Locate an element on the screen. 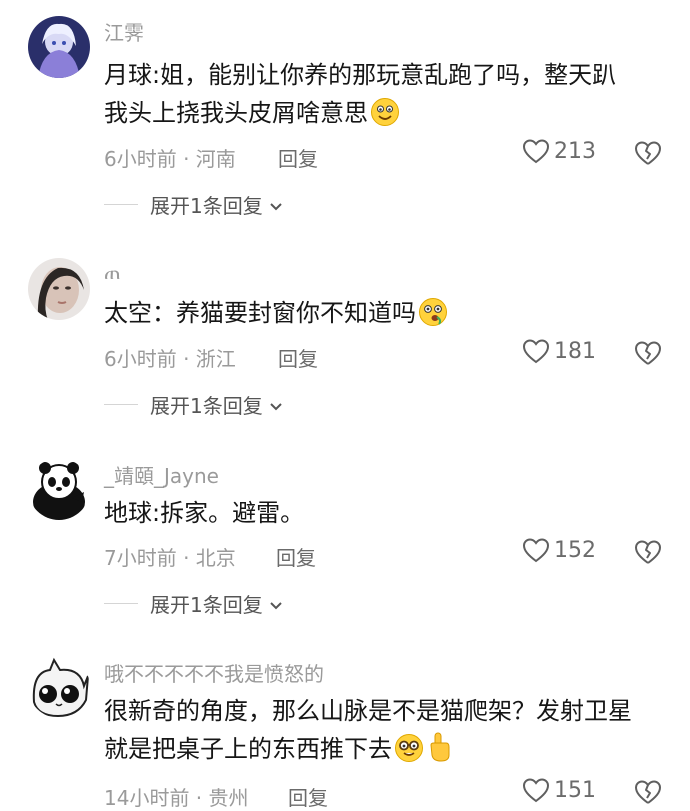 This screenshot has height=811, width=690. grinning-face-emoji is located at coordinates (385, 117).